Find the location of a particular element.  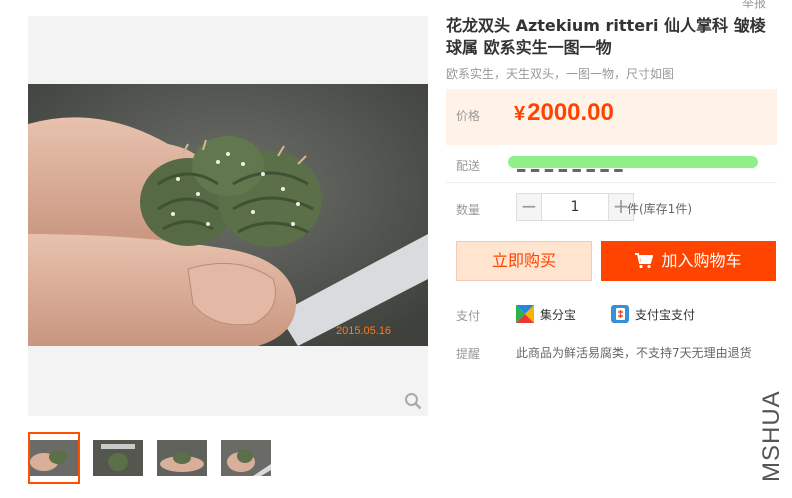

payment-jifenbao: 集分宝 is located at coordinates (546, 314).